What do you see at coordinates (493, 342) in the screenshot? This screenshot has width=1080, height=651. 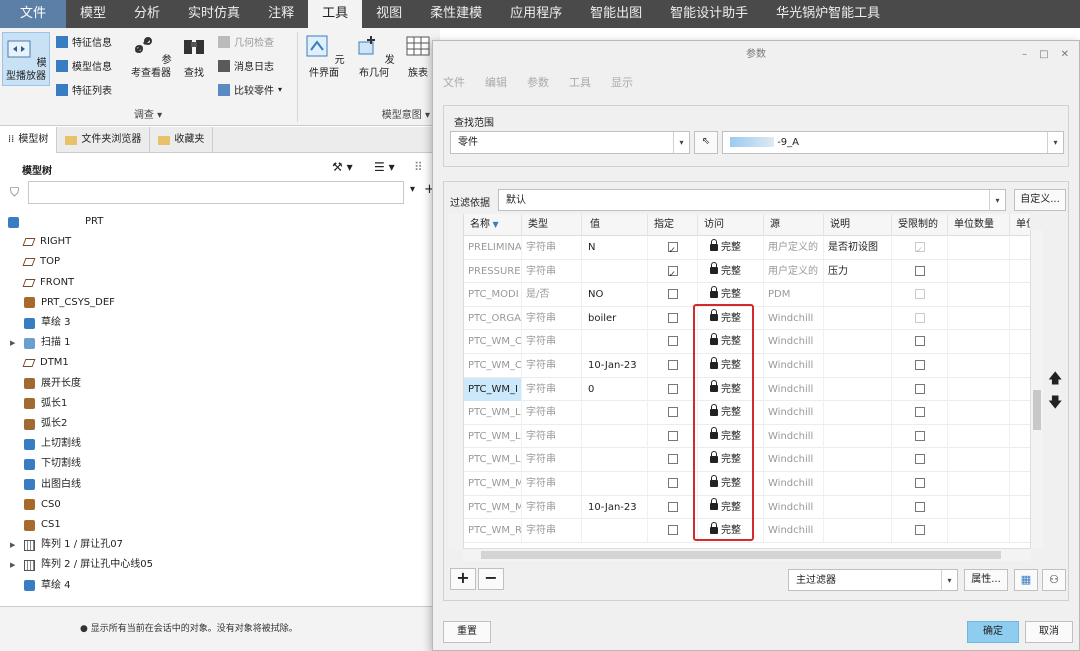 I see `param-name-cell: PTC_WM_C` at bounding box center [493, 342].